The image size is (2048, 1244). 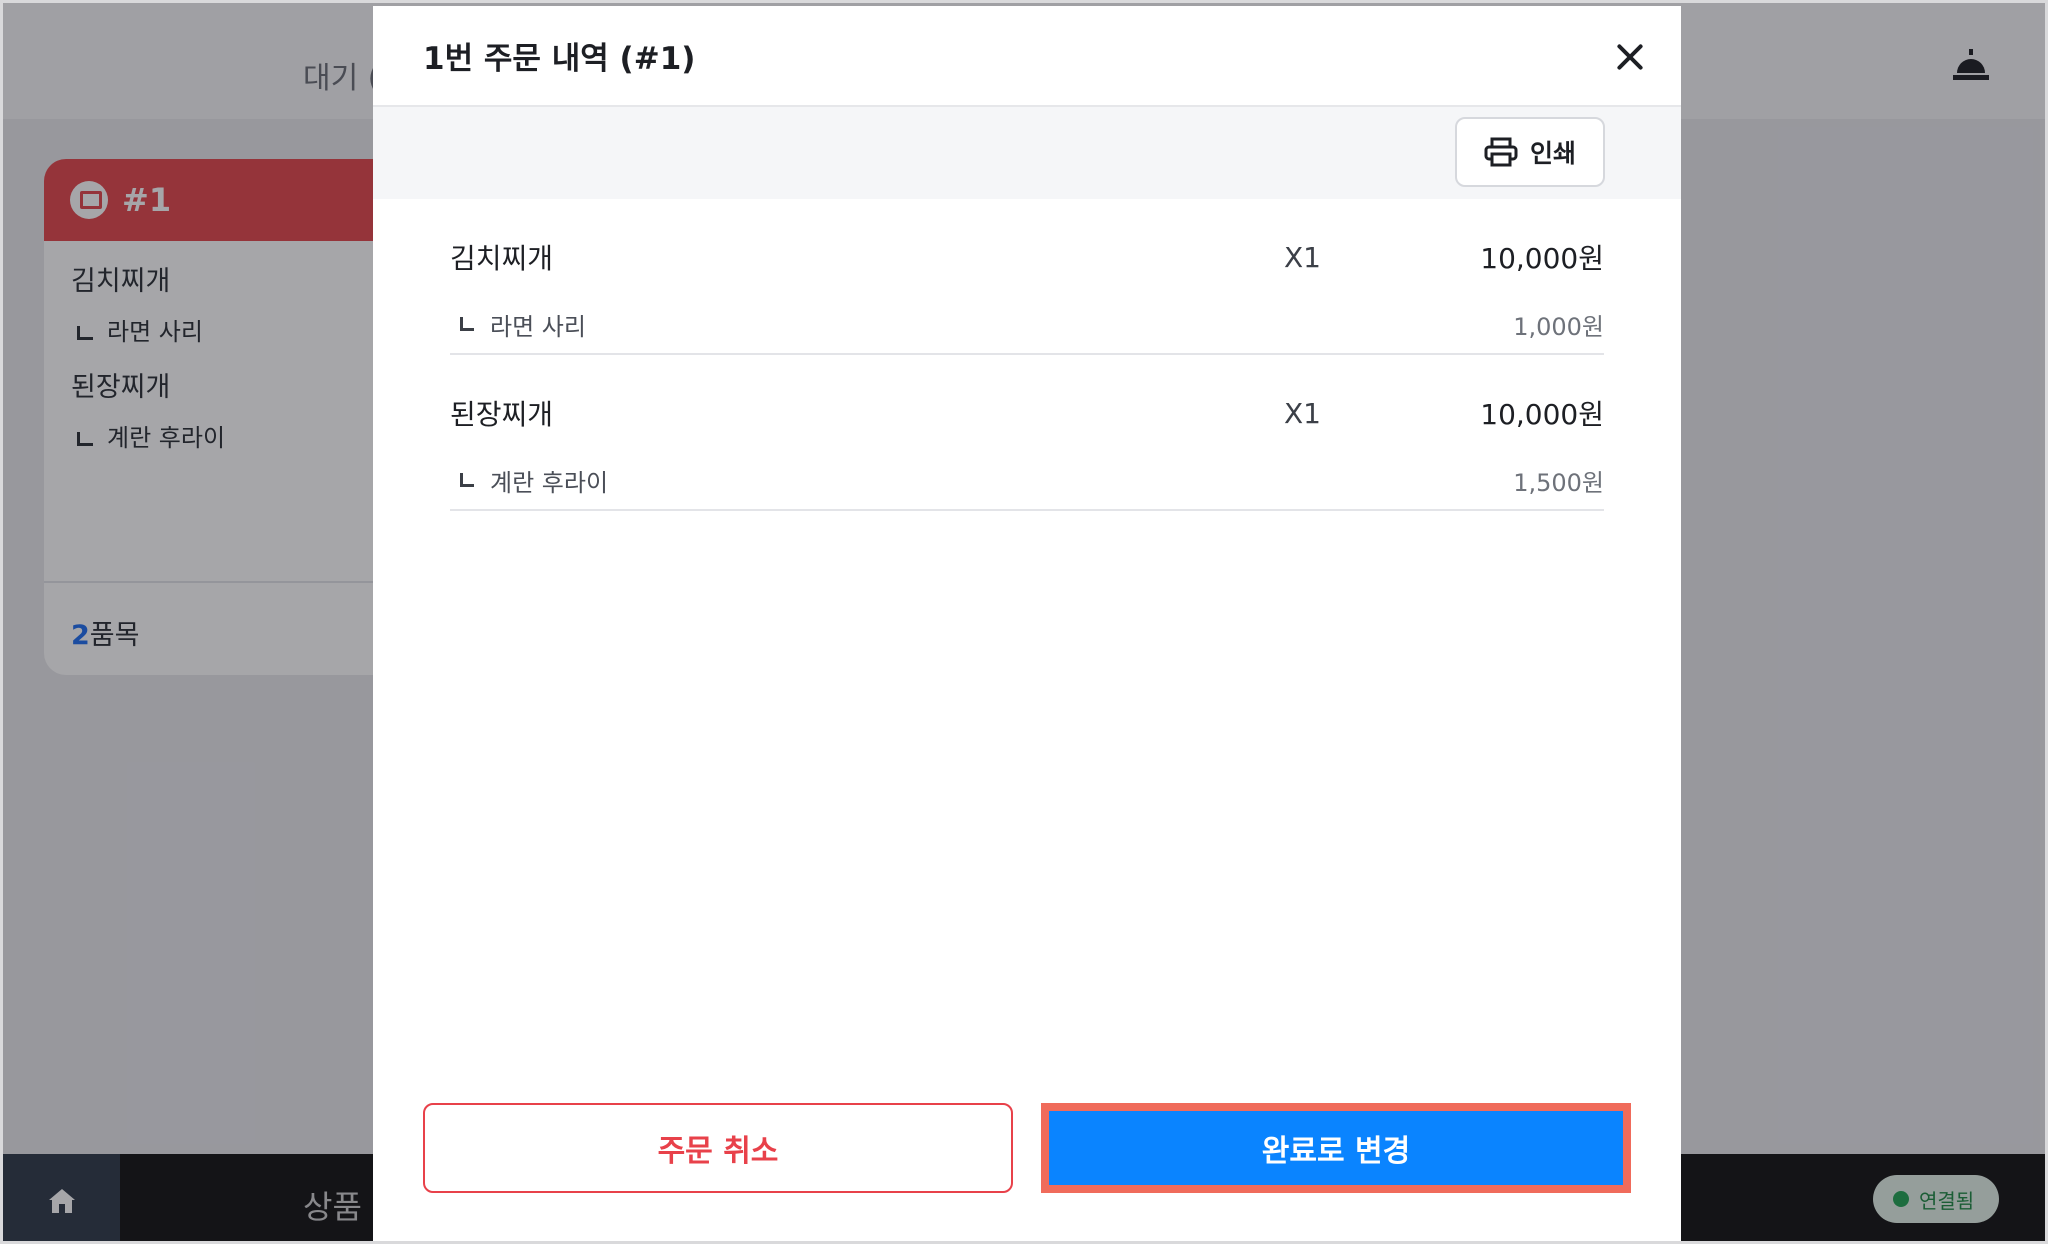 I want to click on option-price: 1,500원, so click(x=1558, y=482).